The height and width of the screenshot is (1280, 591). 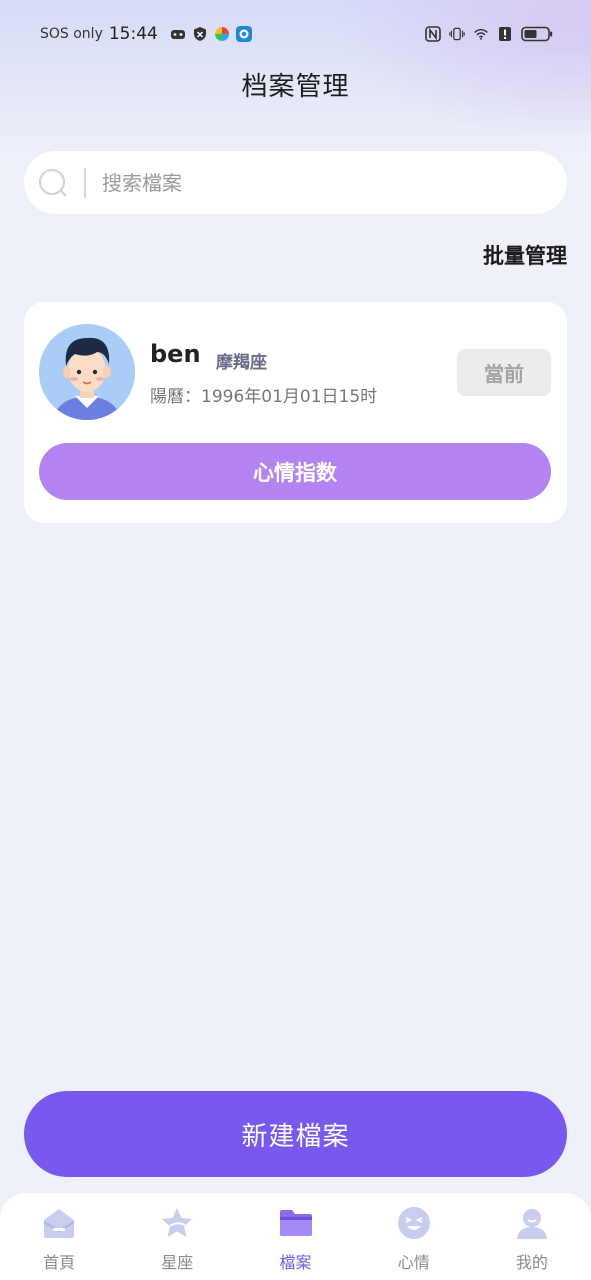 I want to click on tab-mood: 心情, so click(x=414, y=1236).